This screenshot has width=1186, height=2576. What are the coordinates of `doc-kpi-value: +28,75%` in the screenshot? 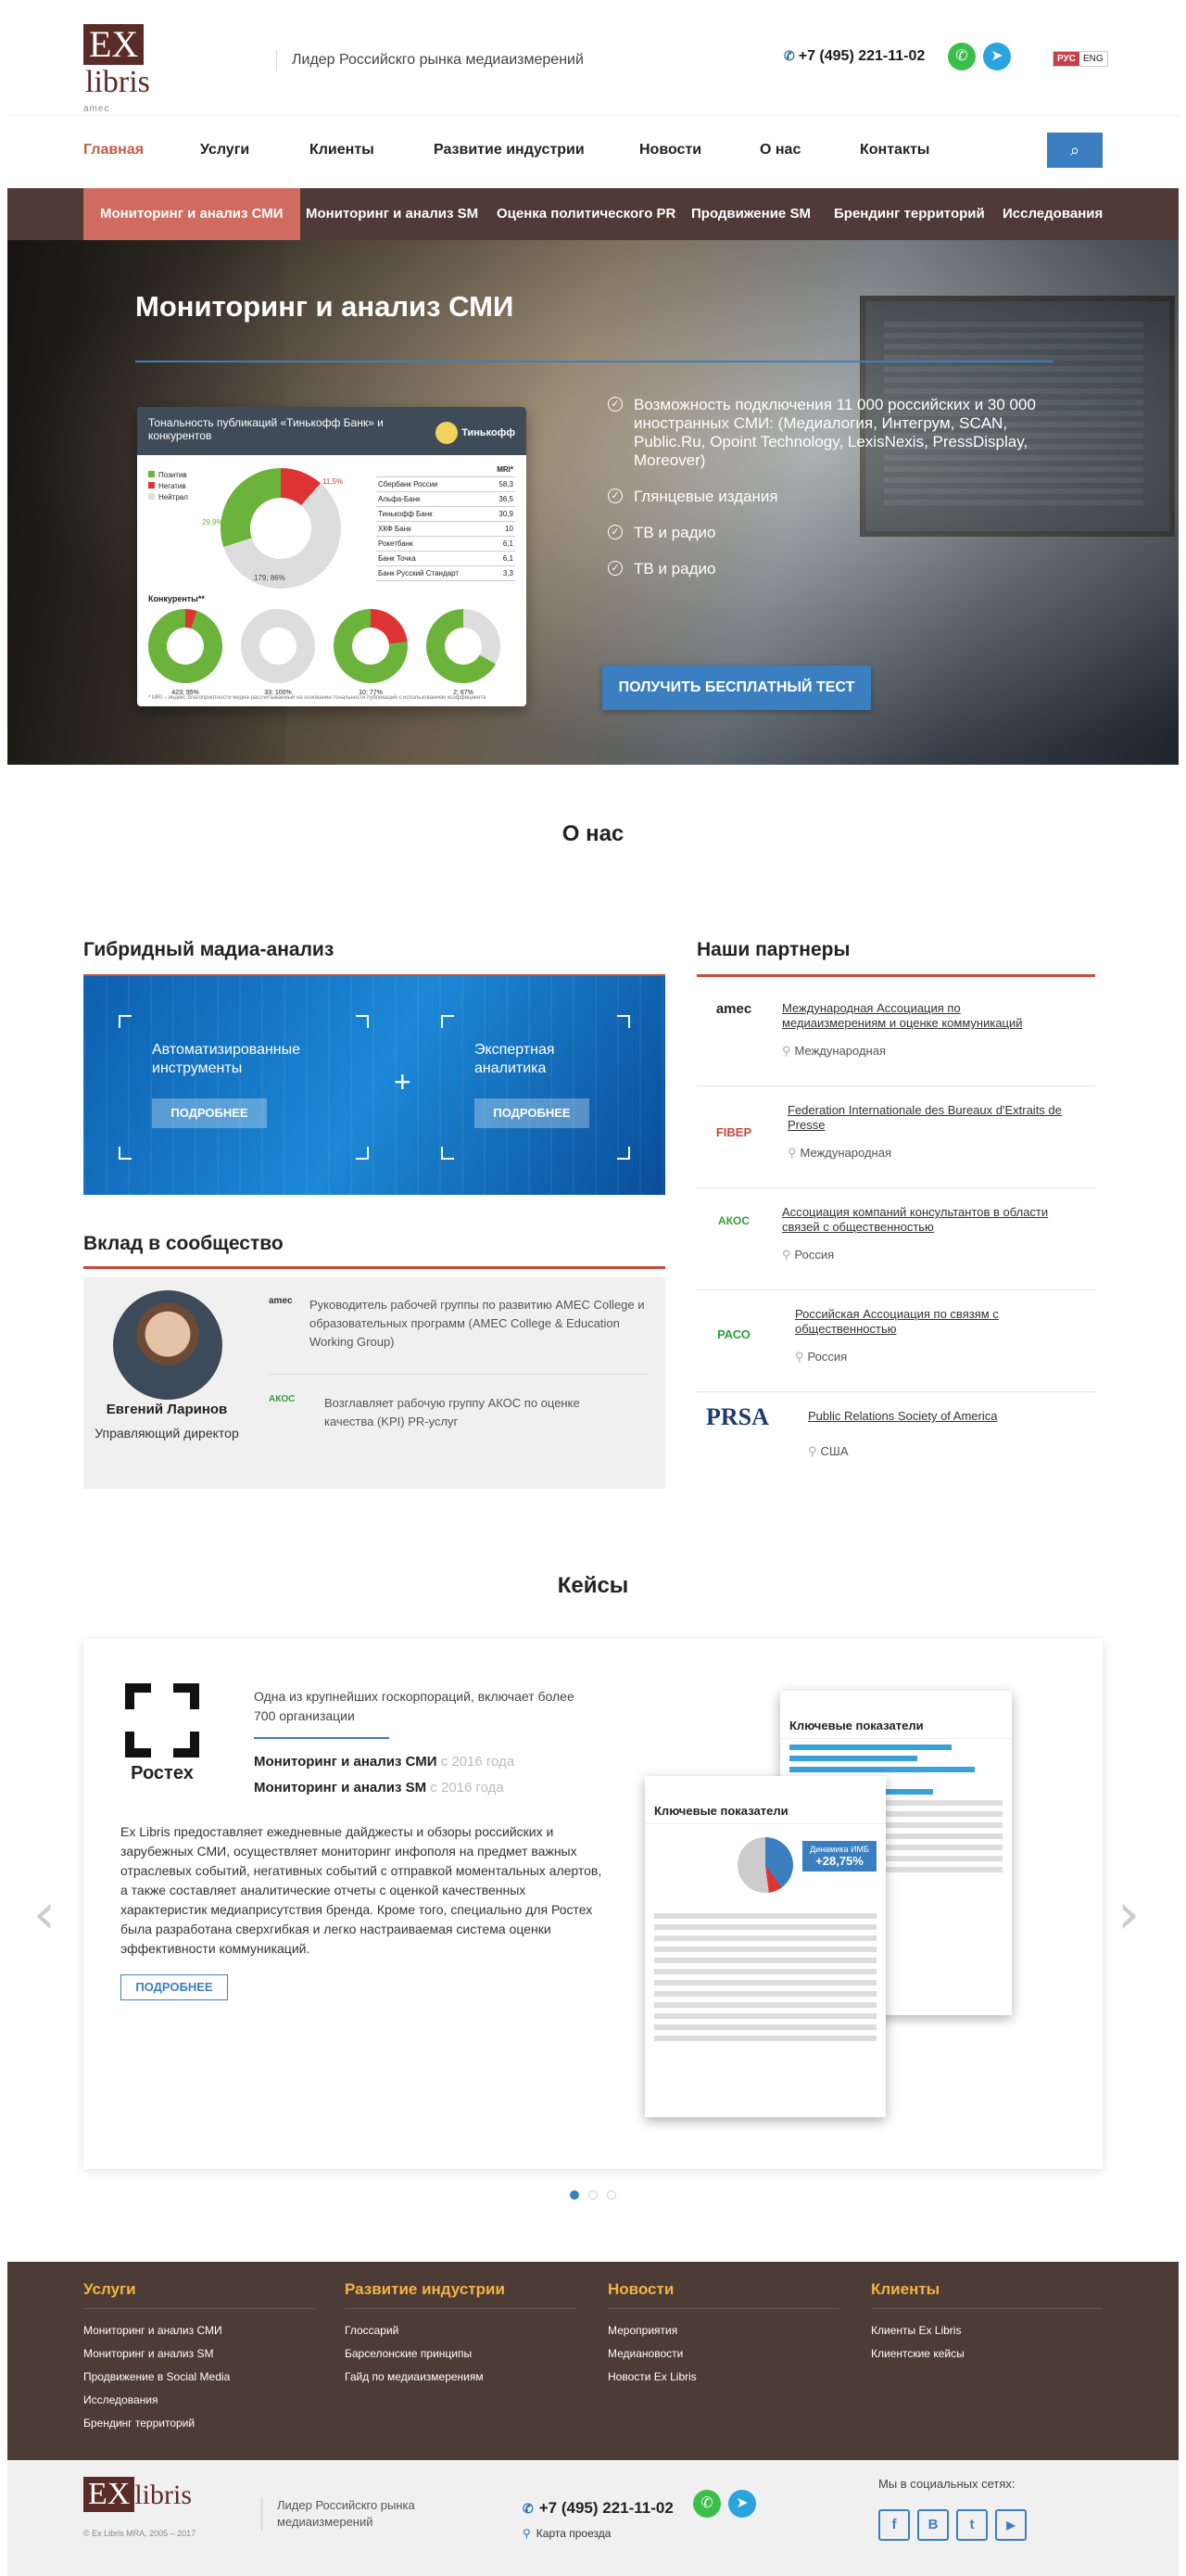 It's located at (839, 1861).